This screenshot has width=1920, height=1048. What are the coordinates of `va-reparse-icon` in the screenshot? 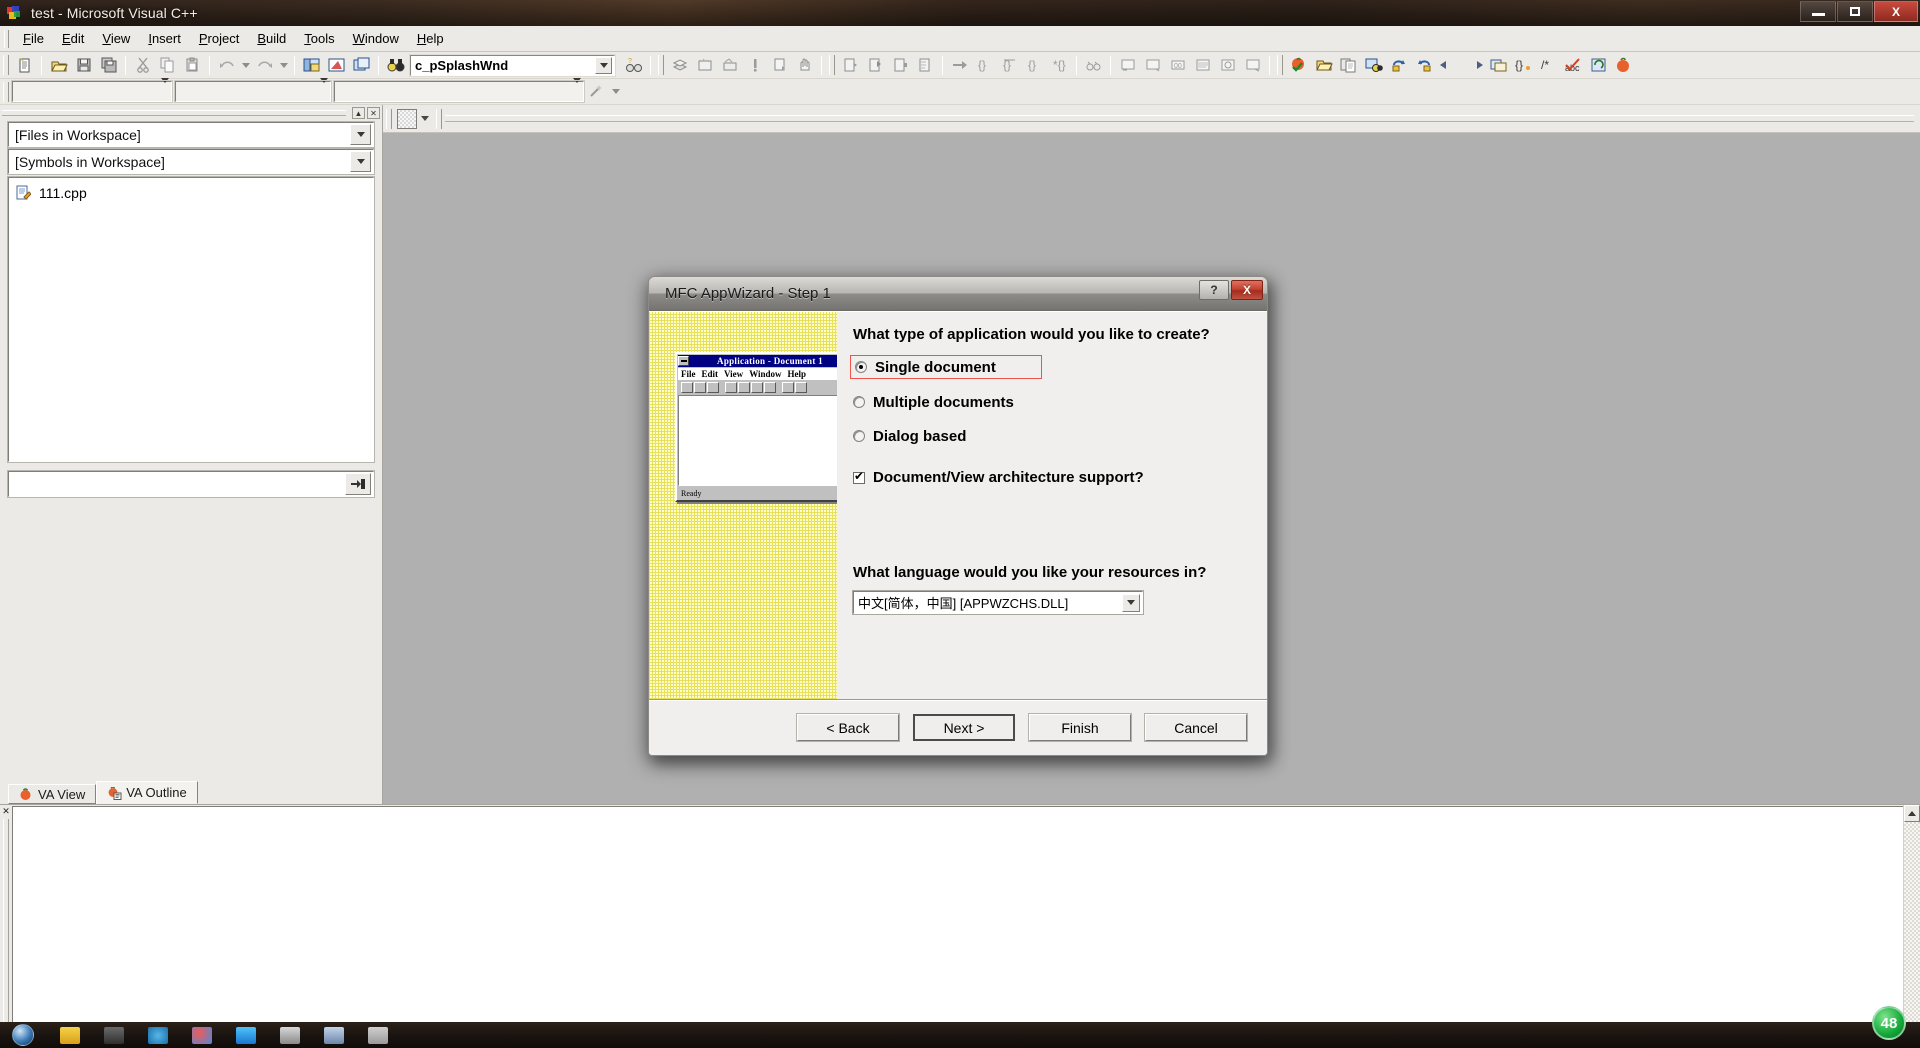 It's located at (1598, 65).